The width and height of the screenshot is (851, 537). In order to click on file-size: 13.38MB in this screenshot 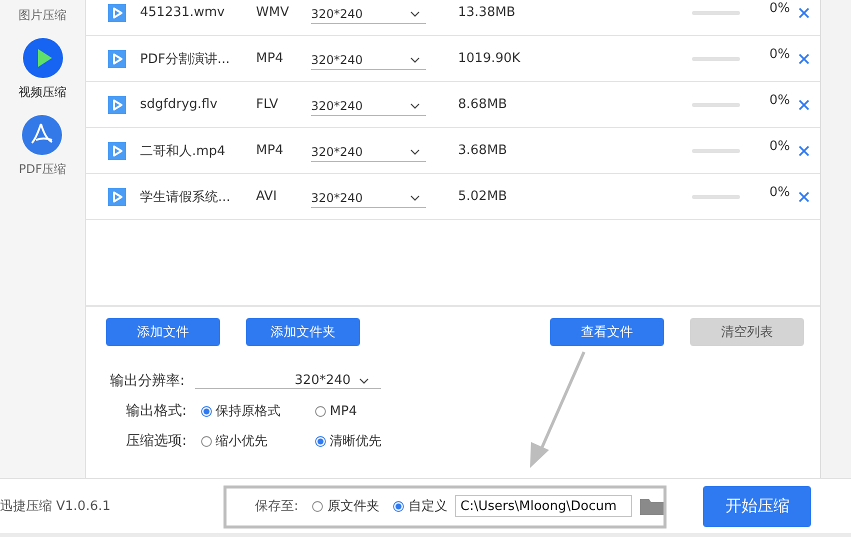, I will do `click(487, 12)`.